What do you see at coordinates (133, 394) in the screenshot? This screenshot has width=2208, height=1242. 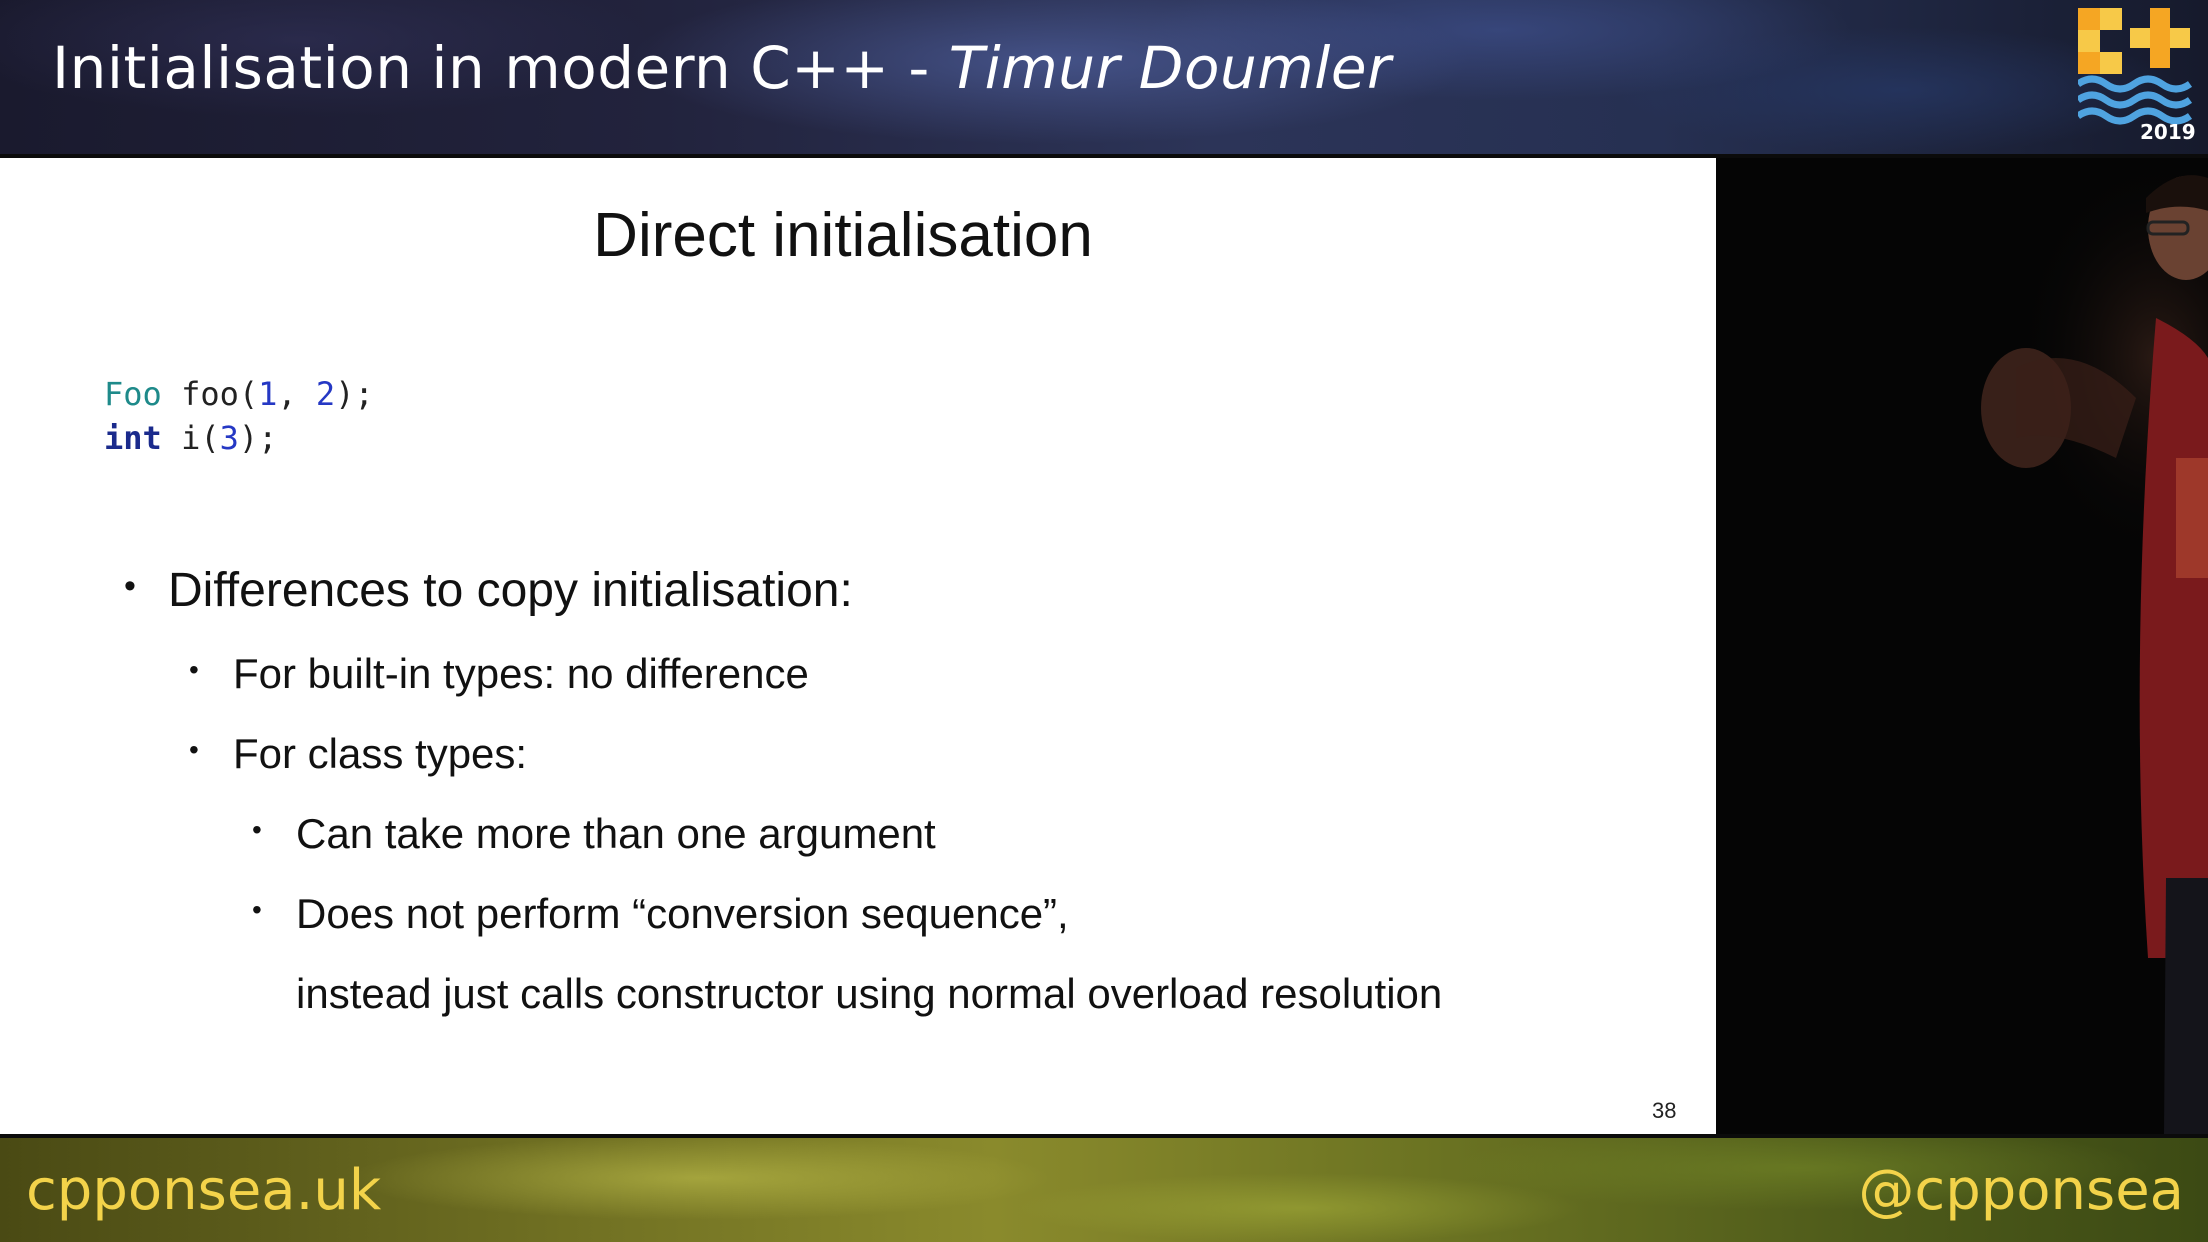 I see `code-token: Foo` at bounding box center [133, 394].